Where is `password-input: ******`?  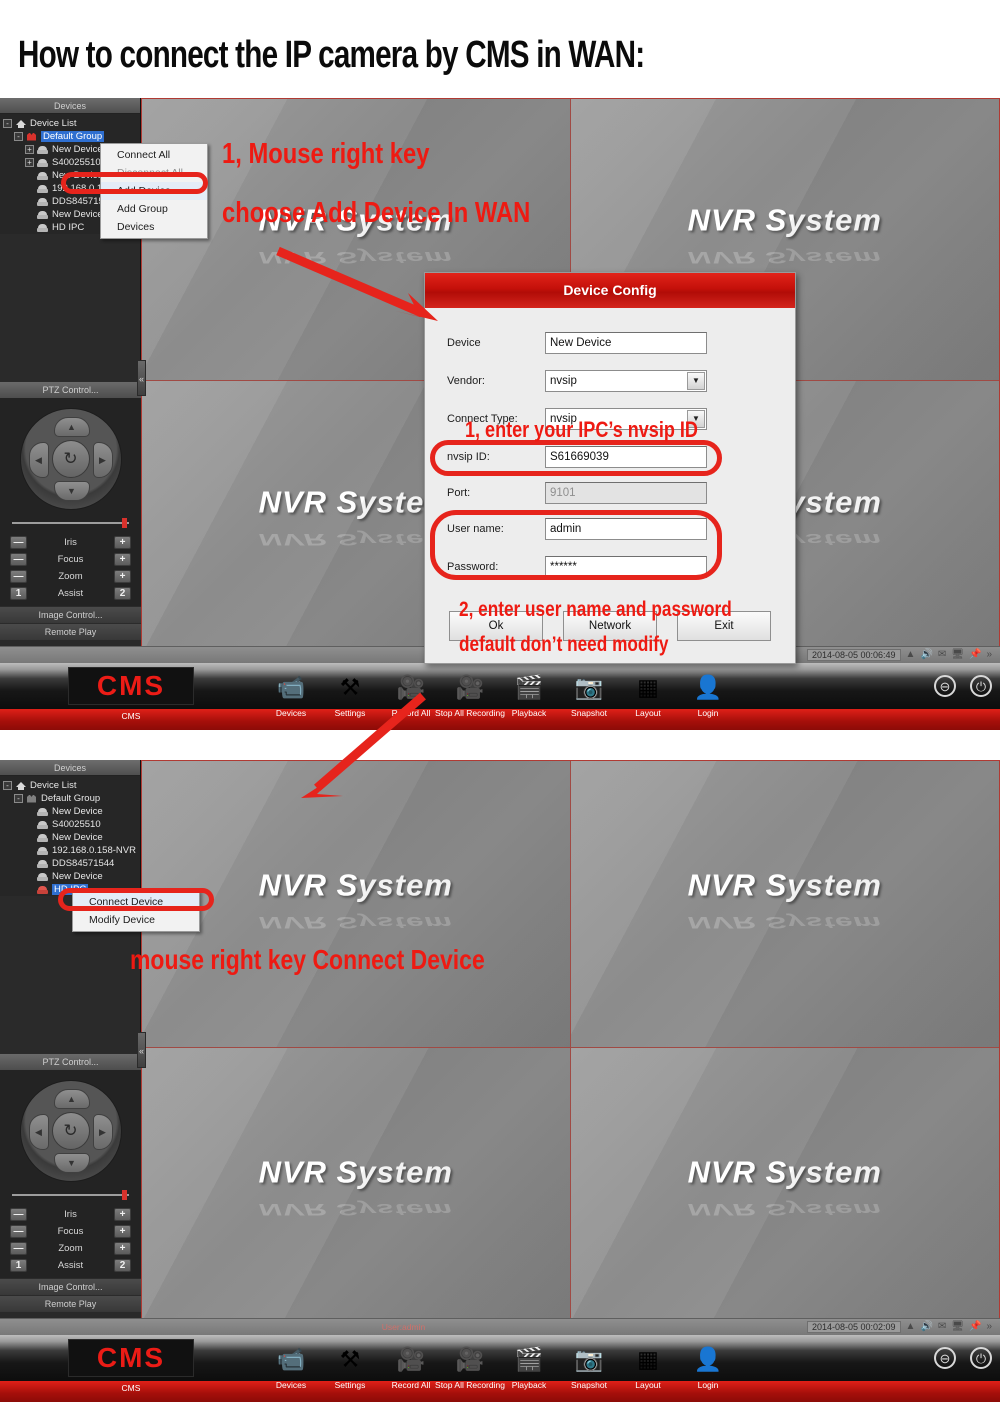
password-input: ****** is located at coordinates (626, 567).